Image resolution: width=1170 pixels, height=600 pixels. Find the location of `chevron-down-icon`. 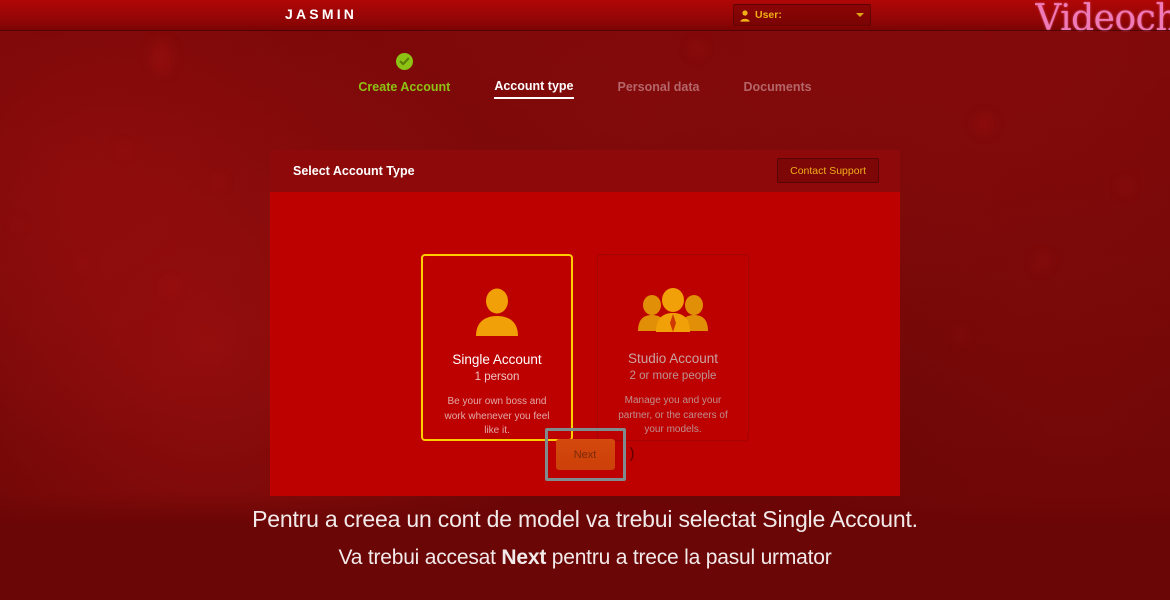

chevron-down-icon is located at coordinates (860, 15).